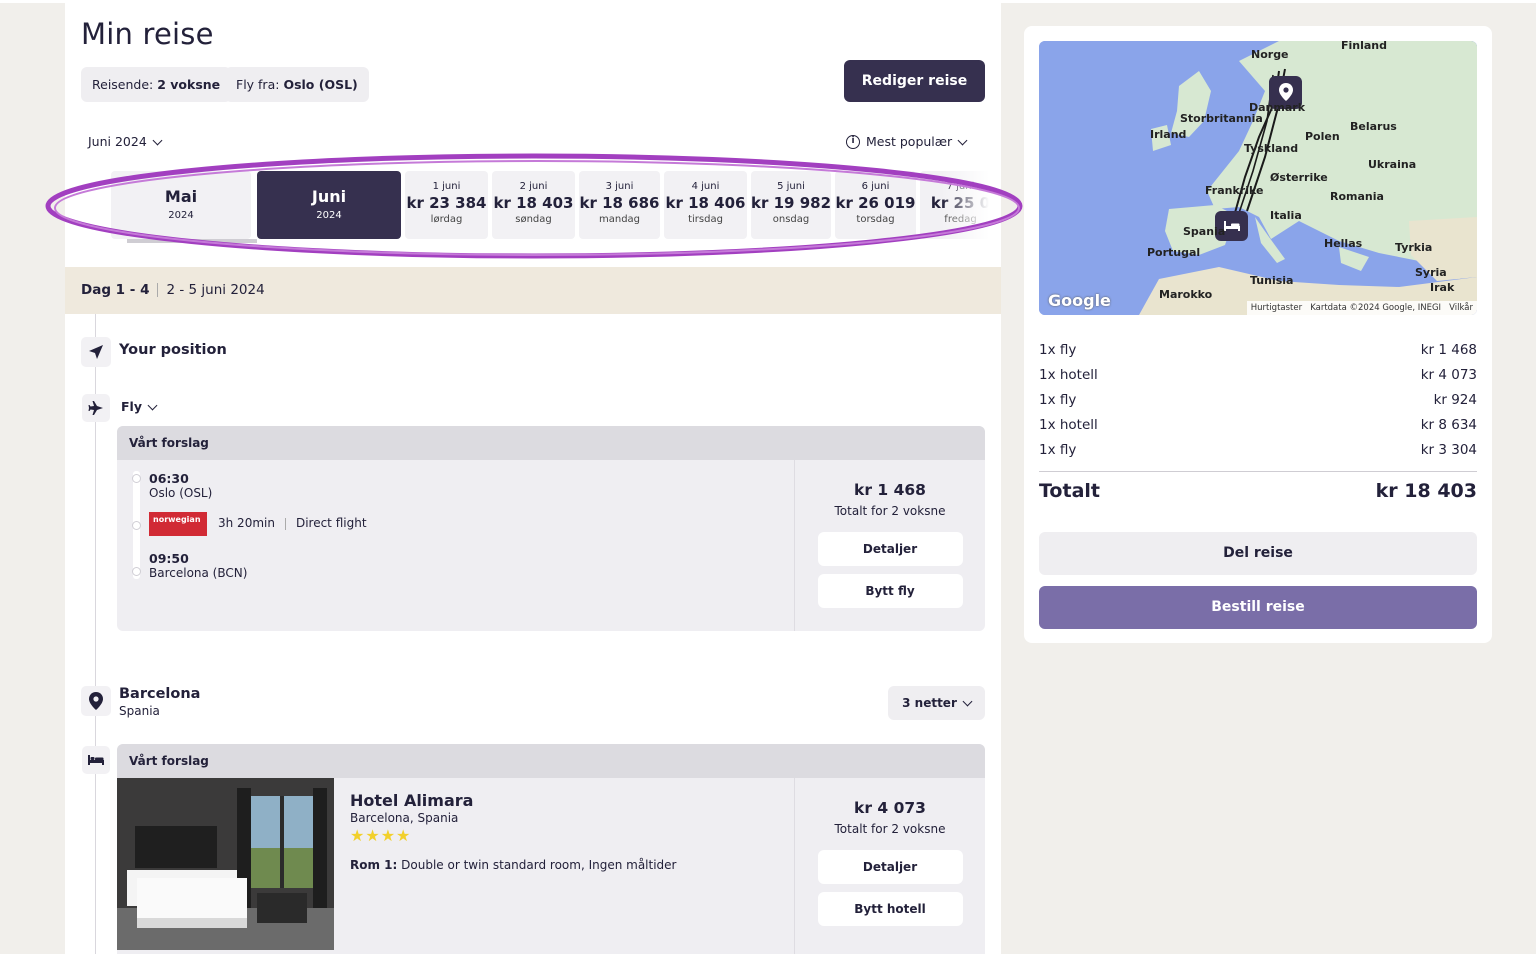 This screenshot has height=954, width=1536. I want to click on date-option-weekday: mandag, so click(619, 219).